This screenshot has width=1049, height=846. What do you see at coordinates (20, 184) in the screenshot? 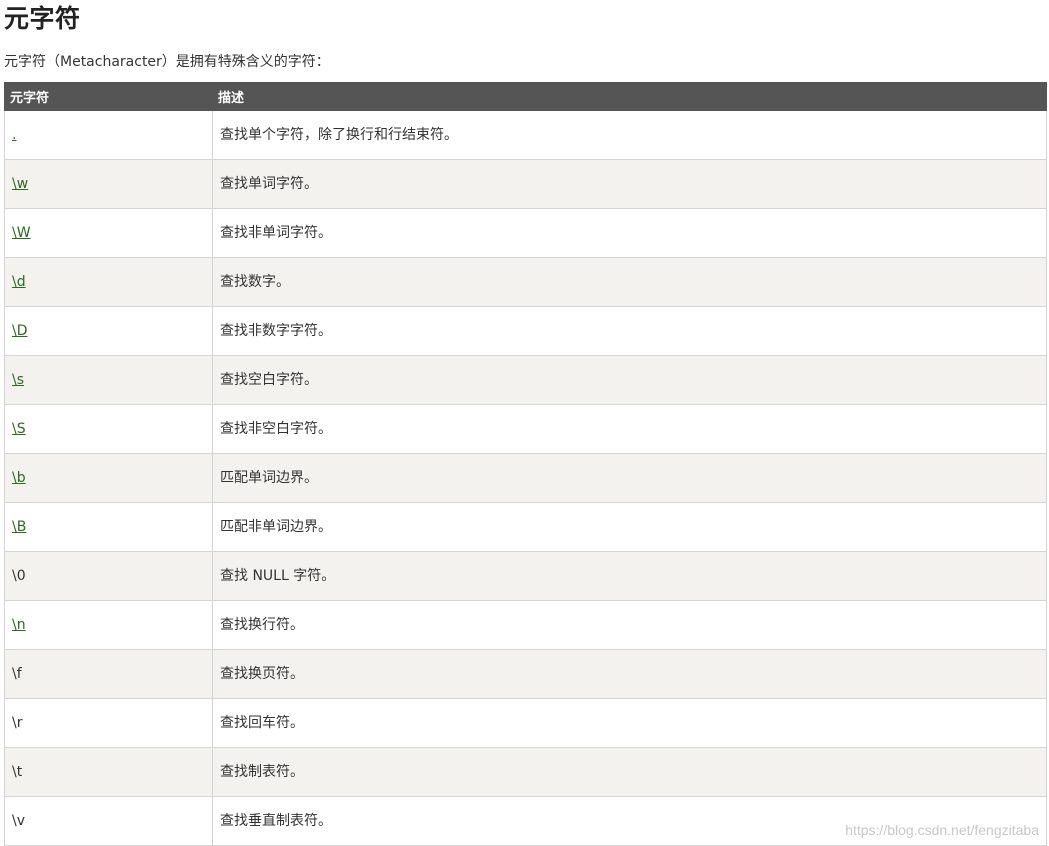
I see `metacharacter-link: \w` at bounding box center [20, 184].